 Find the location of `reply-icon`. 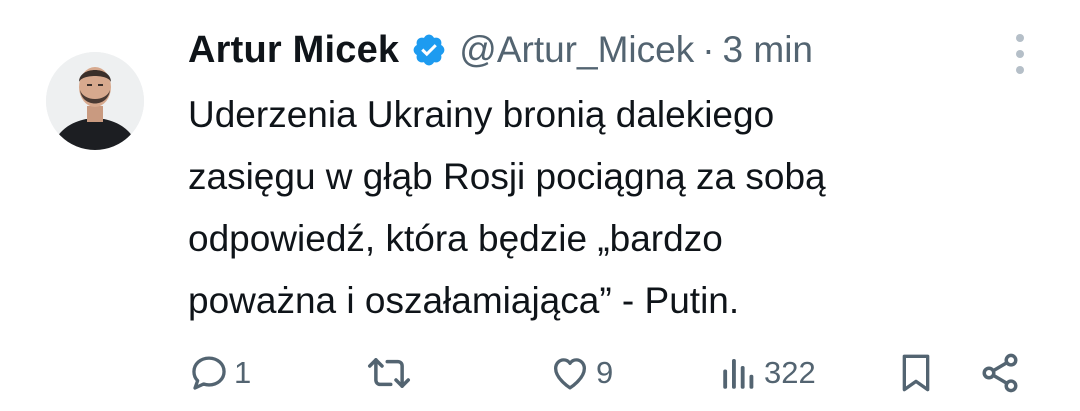

reply-icon is located at coordinates (209, 373).